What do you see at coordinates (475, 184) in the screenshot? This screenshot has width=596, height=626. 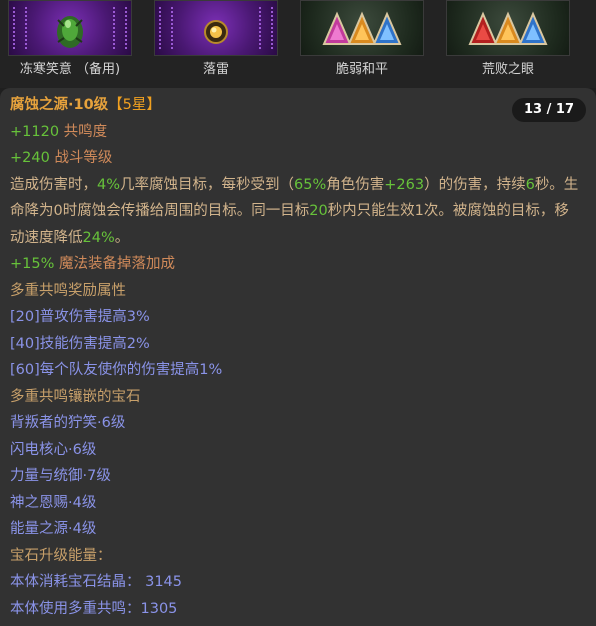 I see `desc-text: ）的伤害，持续` at bounding box center [475, 184].